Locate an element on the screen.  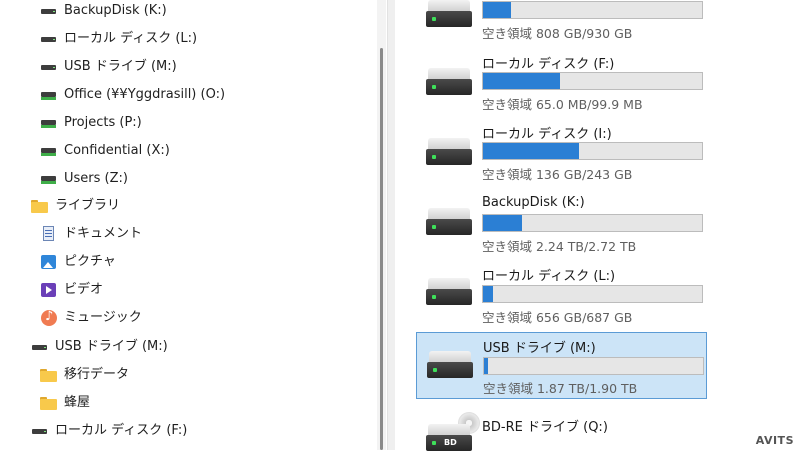
nav-item-pictures: ピクチャ is located at coordinates (78, 262).